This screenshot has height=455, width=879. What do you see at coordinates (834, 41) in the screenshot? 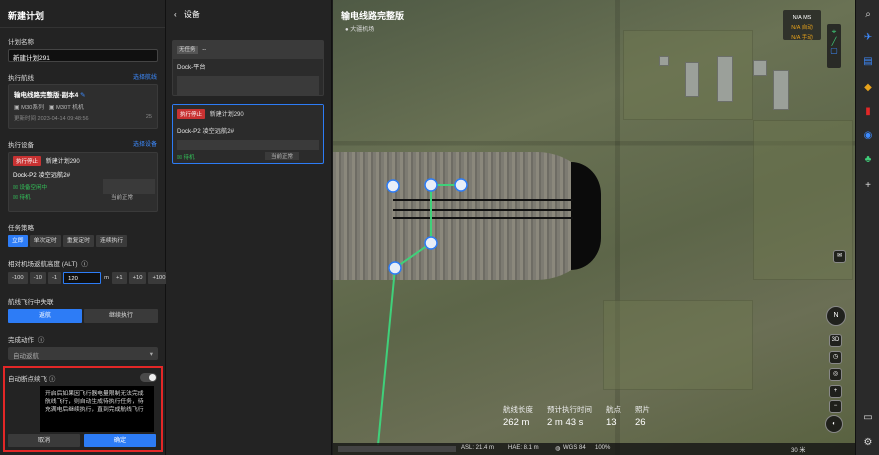
I see `line-tool-icon: ╱` at bounding box center [834, 41].